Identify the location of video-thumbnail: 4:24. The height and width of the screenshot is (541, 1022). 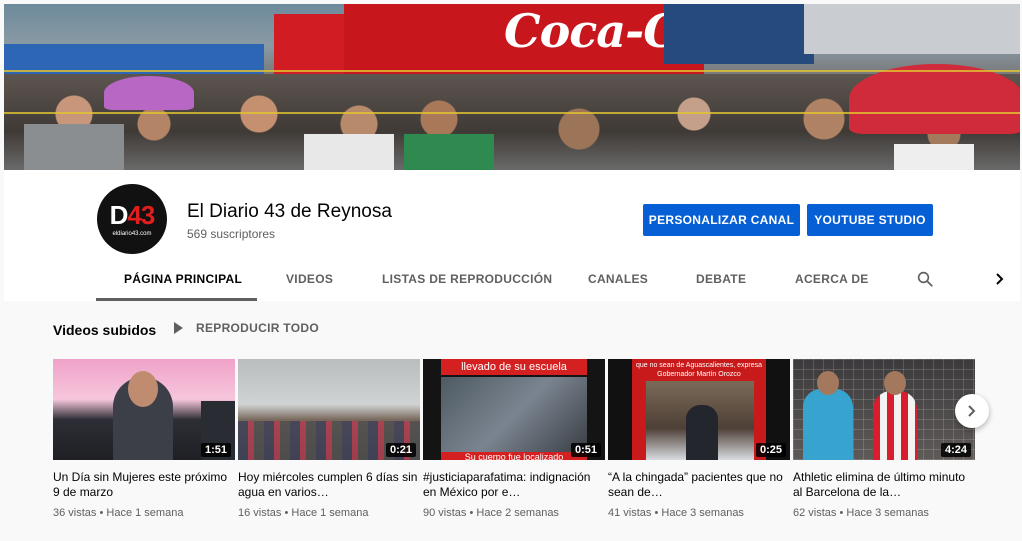
(884, 409).